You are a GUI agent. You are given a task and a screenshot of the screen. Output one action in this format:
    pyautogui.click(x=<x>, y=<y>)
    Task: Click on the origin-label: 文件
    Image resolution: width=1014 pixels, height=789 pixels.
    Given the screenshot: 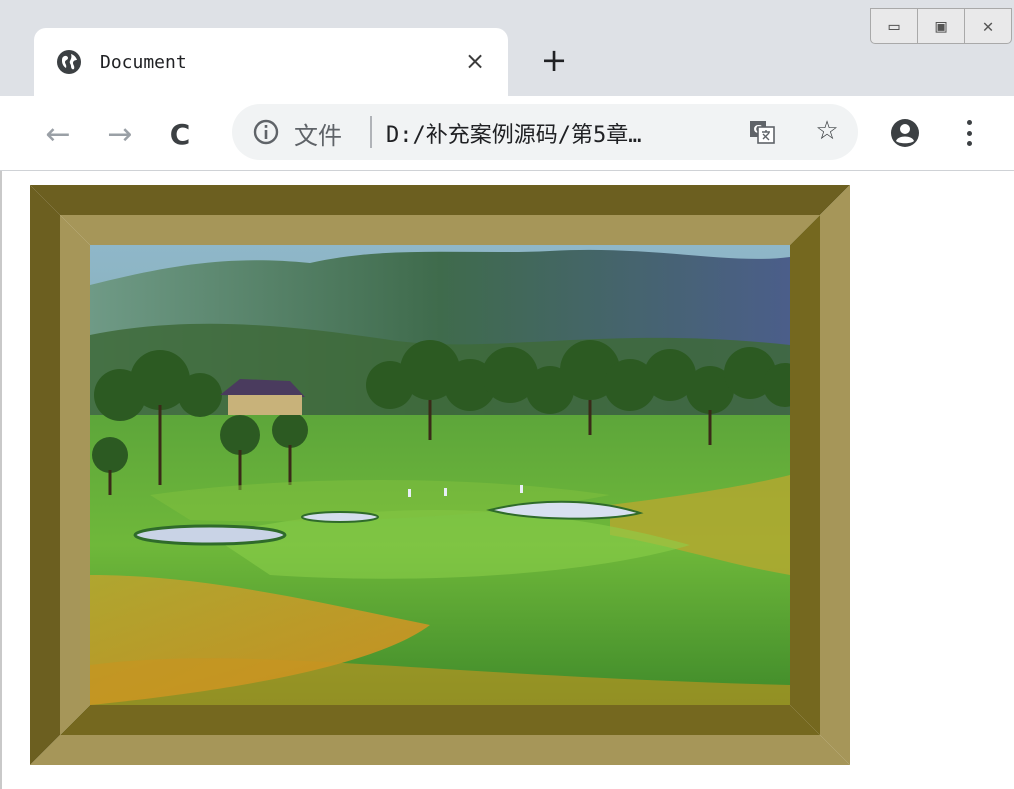 What is the action you would take?
    pyautogui.click(x=318, y=136)
    